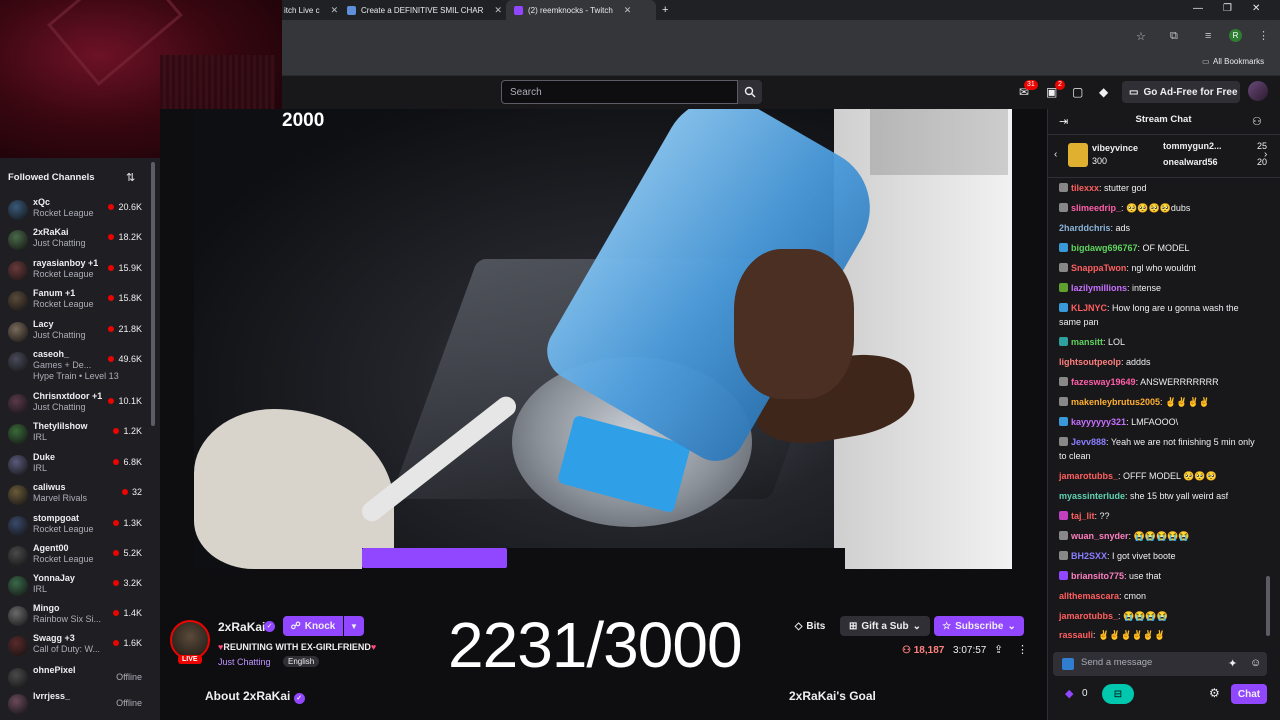 The image size is (1280, 720). I want to click on knock-dropdown-button: ▼, so click(354, 626).